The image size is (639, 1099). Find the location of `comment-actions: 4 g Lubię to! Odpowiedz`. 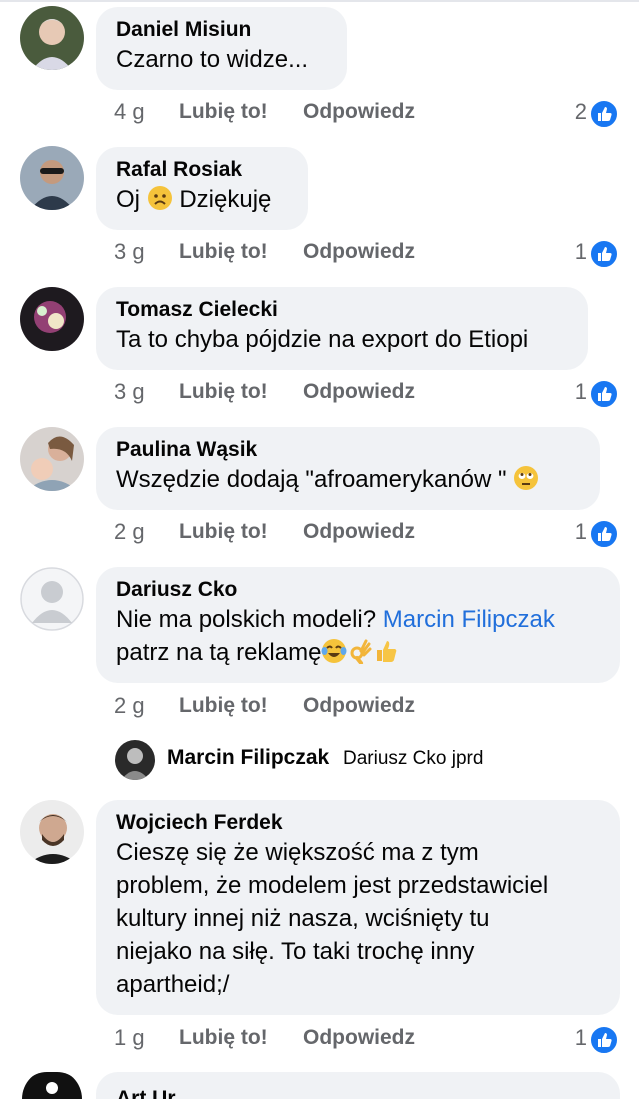

comment-actions: 4 g Lubię to! Odpowiedz is located at coordinates (279, 112).